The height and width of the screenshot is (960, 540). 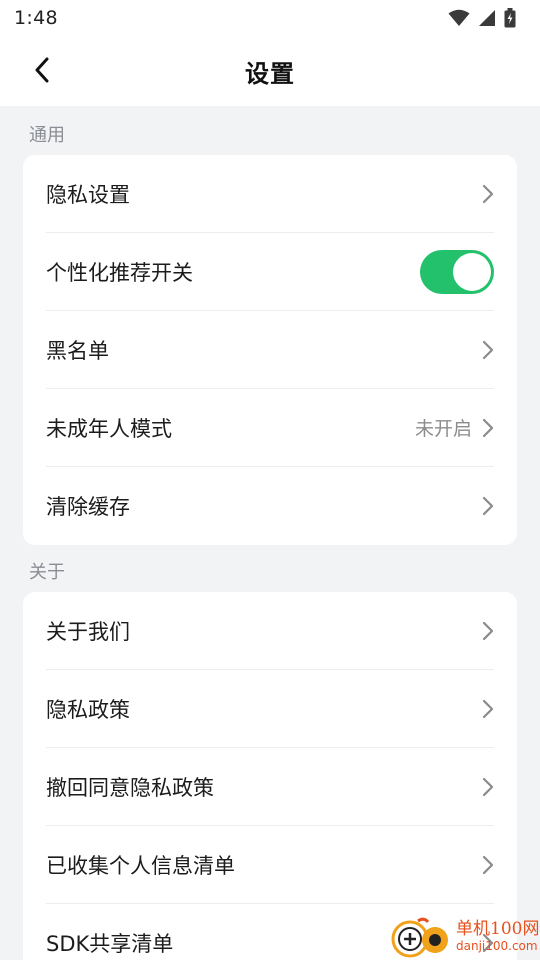 What do you see at coordinates (270, 194) in the screenshot?
I see `privacy-settings-row: 隐私设置` at bounding box center [270, 194].